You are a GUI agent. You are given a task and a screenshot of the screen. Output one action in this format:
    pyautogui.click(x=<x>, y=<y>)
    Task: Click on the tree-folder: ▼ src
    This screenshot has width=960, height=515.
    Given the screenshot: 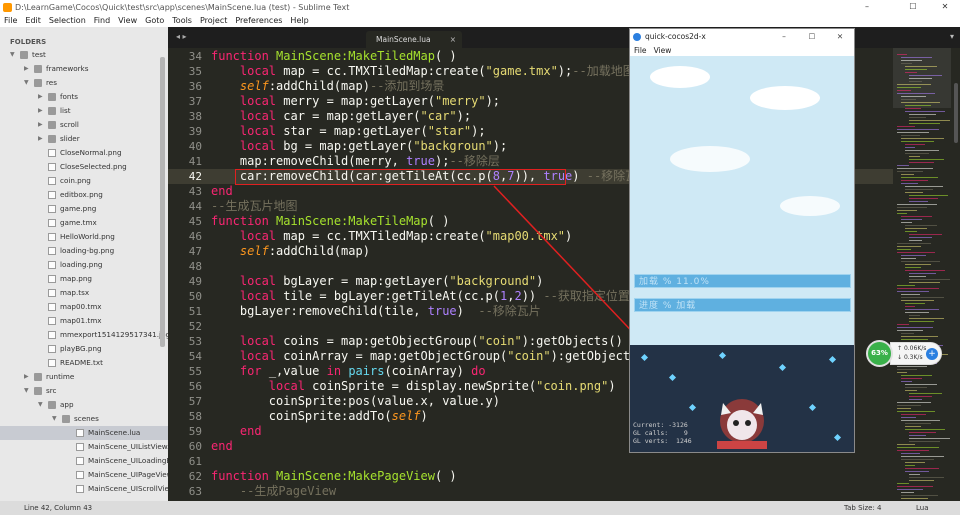 What is the action you would take?
    pyautogui.click(x=84, y=391)
    